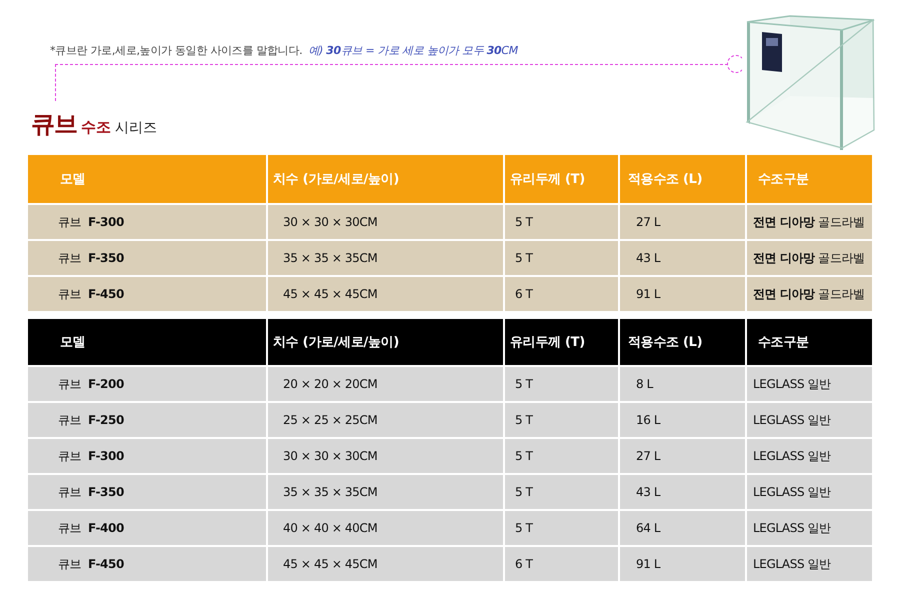  What do you see at coordinates (413, 50) in the screenshot?
I see `example-text: 예) 30큐브 = 가로 세로 높이가 모두 30CM` at bounding box center [413, 50].